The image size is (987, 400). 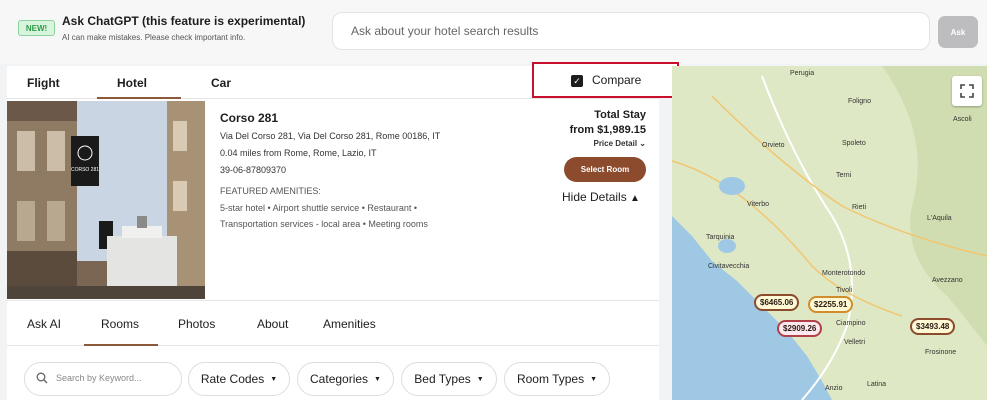 I want to click on map-price-marker: $2255.91, so click(x=831, y=304).